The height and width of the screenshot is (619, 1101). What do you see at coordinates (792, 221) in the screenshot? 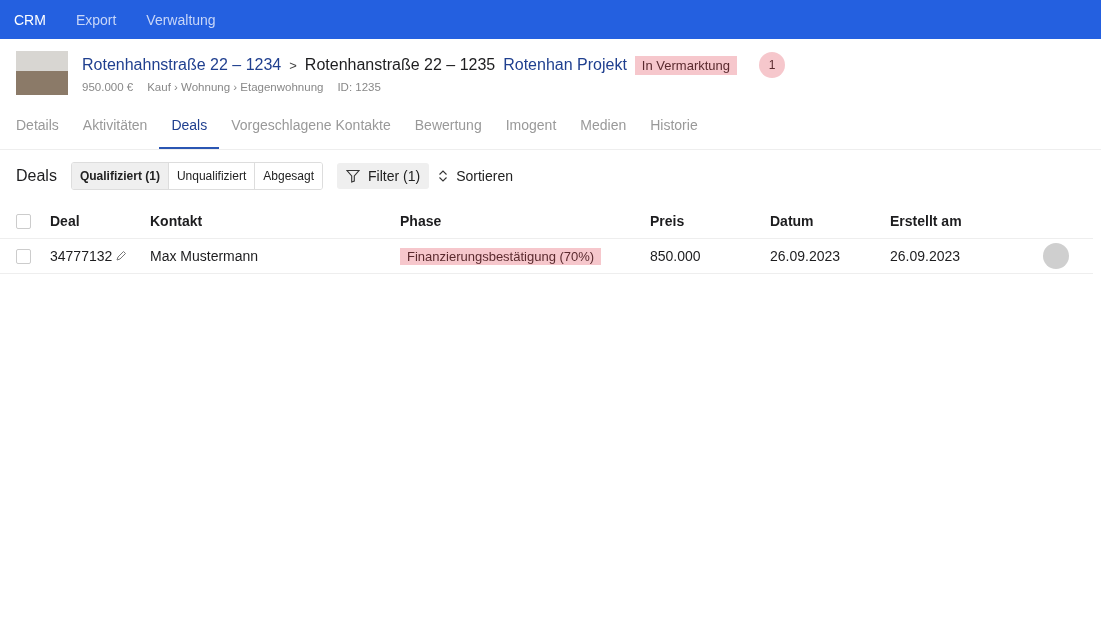
I see `column-header: Datum` at bounding box center [792, 221].